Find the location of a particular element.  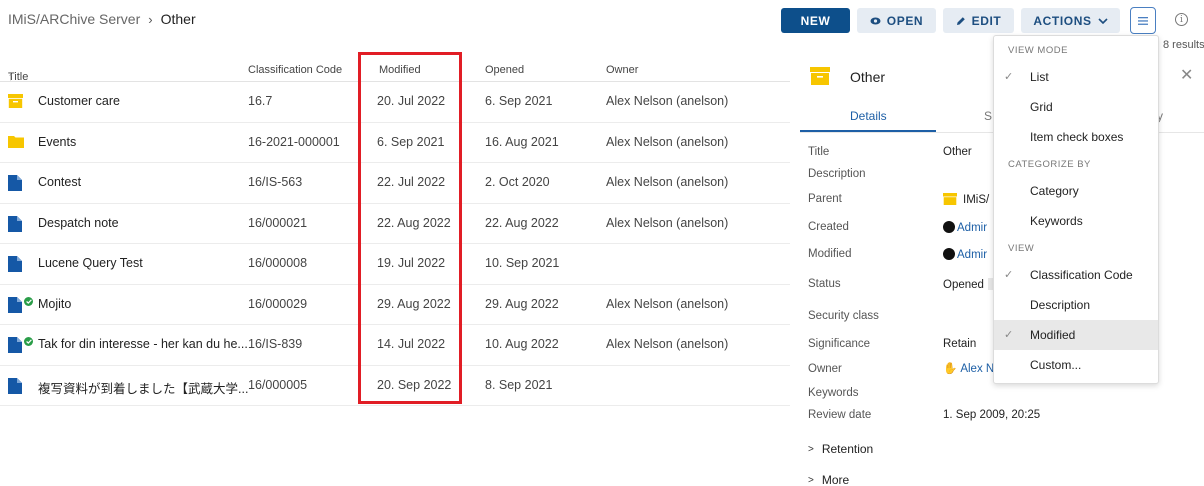

menu-header-view-mode: VIEW MODE is located at coordinates (1038, 50).